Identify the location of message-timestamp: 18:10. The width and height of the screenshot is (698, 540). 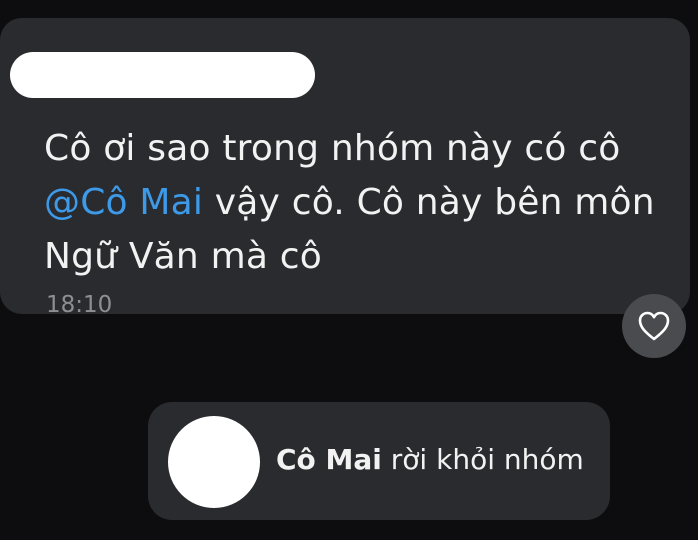
(79, 305).